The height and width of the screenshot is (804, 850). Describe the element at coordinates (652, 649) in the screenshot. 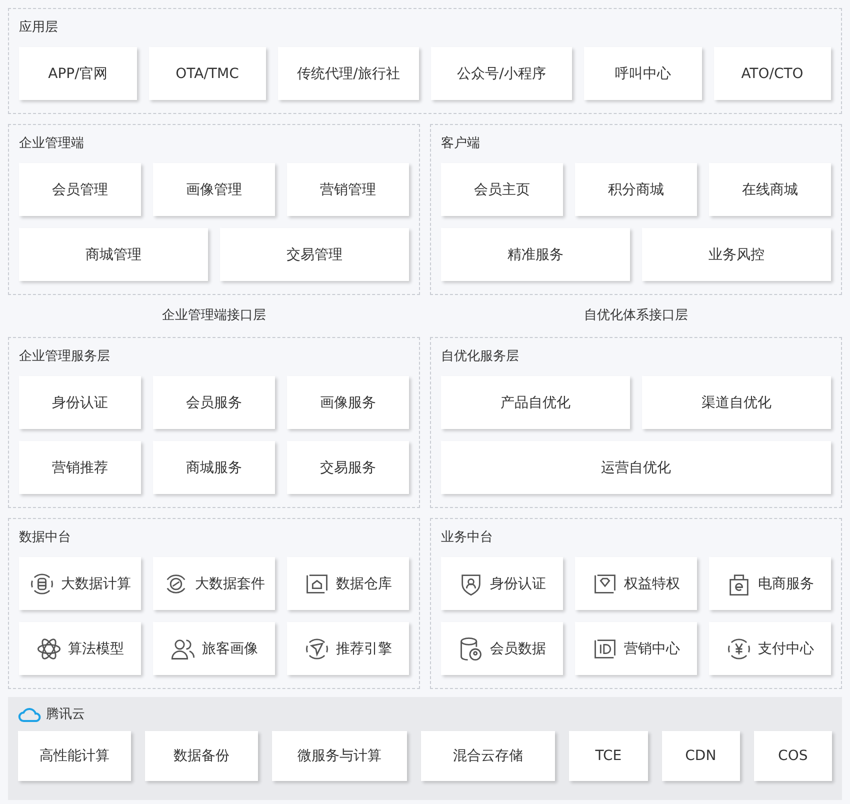

I see `module-label: 营销中心` at that location.